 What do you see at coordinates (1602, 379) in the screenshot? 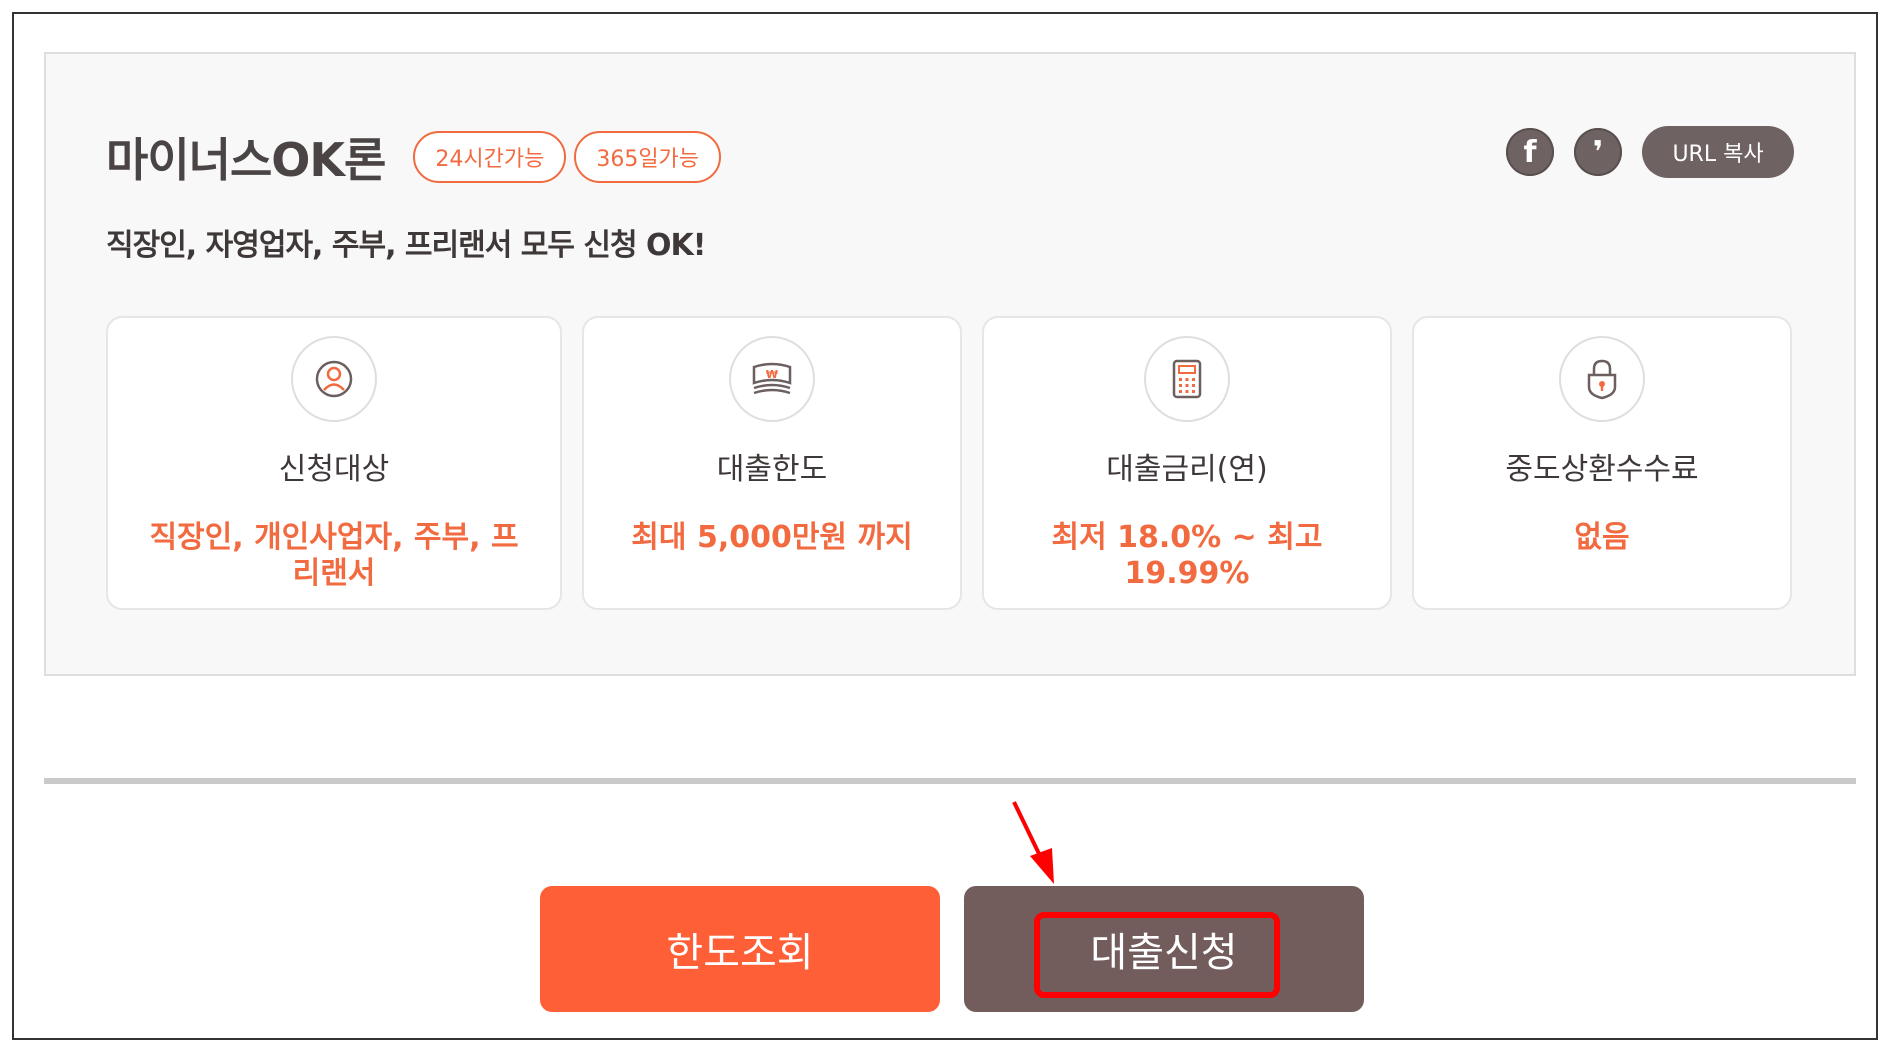
I see `lock-icon` at bounding box center [1602, 379].